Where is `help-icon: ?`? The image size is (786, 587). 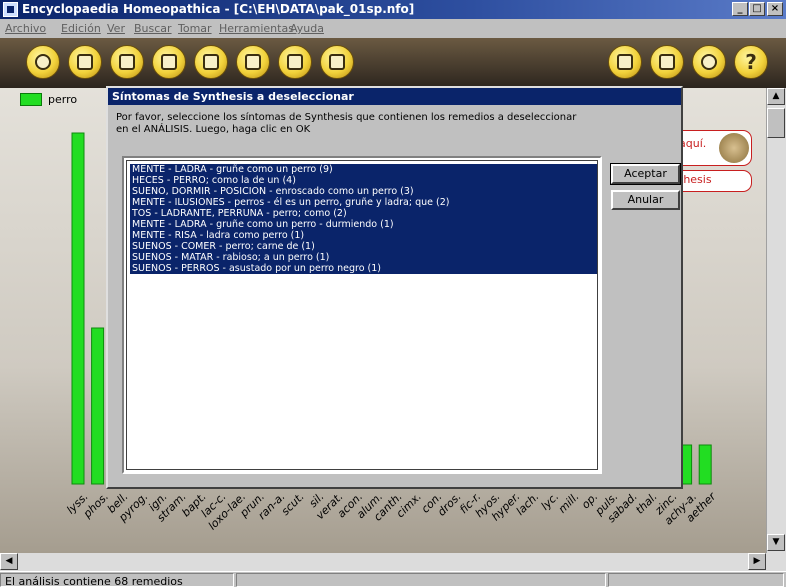 help-icon: ? is located at coordinates (751, 62).